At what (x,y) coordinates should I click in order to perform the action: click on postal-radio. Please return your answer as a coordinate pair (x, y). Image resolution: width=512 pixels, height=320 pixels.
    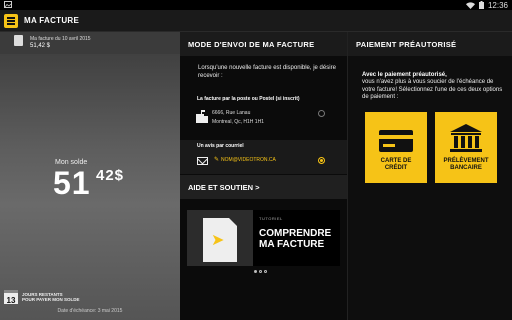
    Looking at the image, I should click on (321, 113).